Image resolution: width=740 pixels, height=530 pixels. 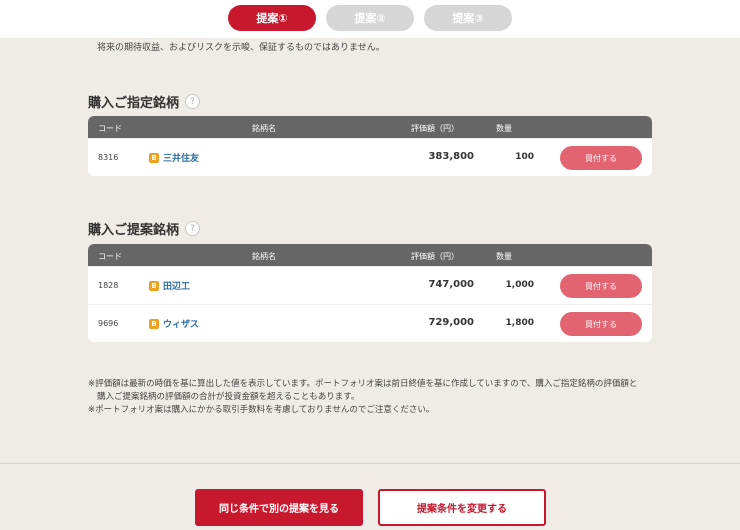 I want to click on stock-qty: 1,800, so click(x=519, y=323).